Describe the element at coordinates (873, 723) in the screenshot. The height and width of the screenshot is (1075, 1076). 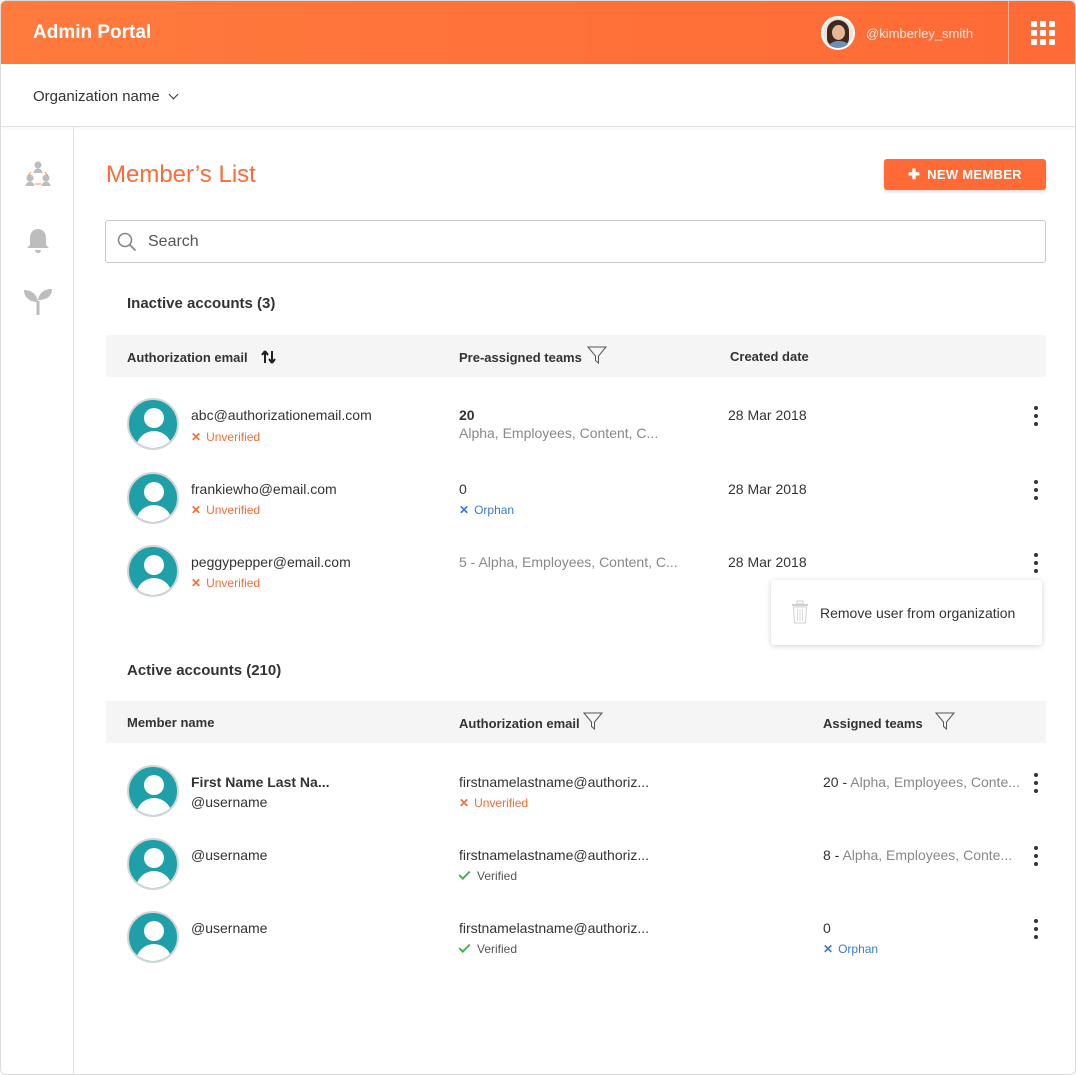
I see `column-label: Assigned teams` at that location.